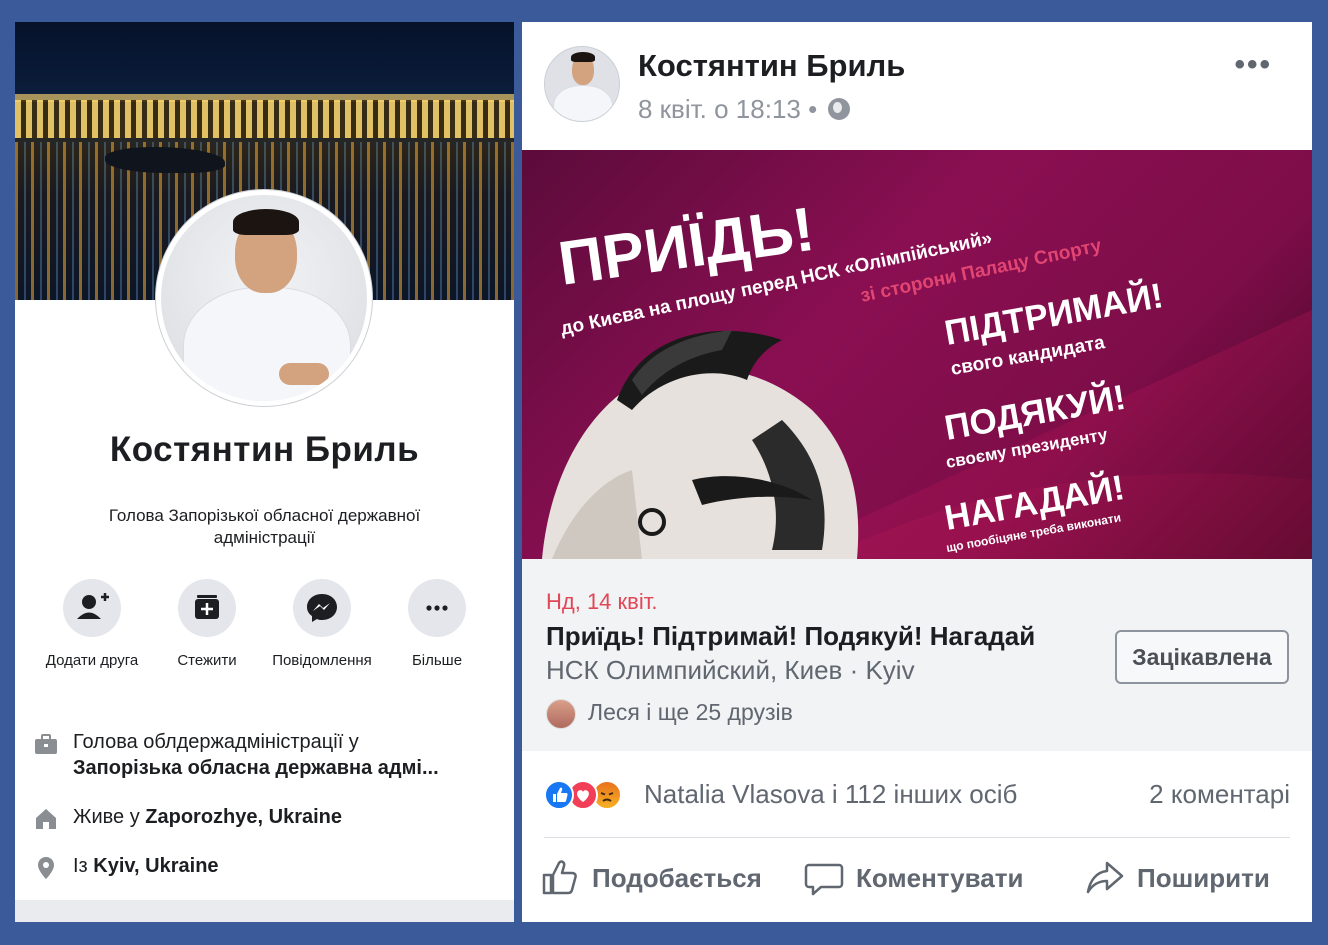  I want to click on add-friend-icon, so click(92, 608).